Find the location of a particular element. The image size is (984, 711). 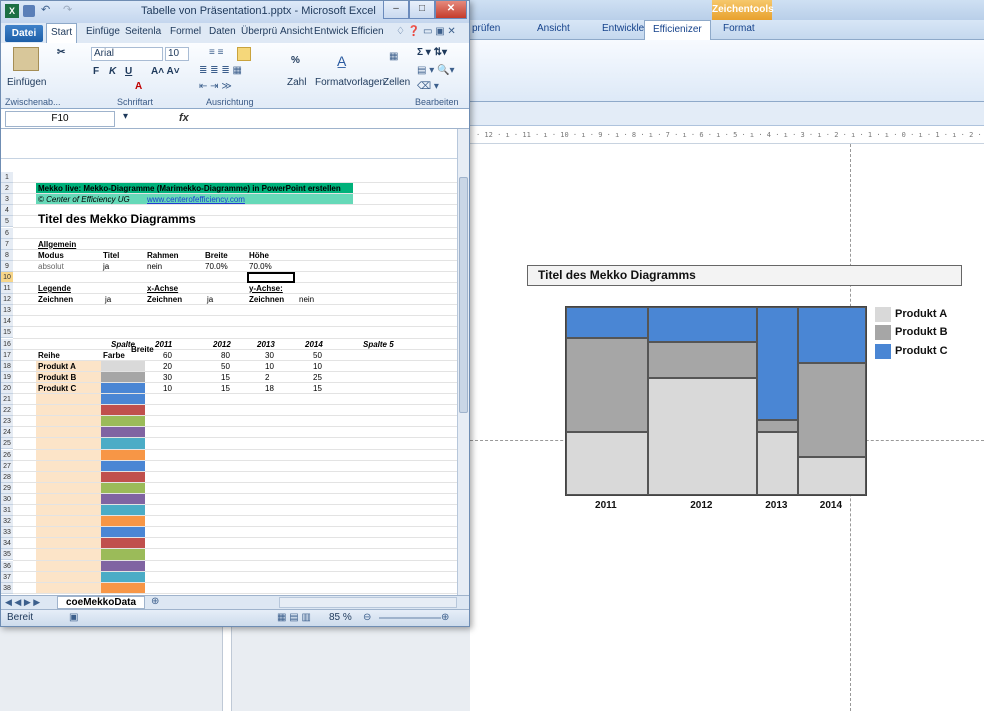

cell-number: 80 is located at coordinates (225, 355).